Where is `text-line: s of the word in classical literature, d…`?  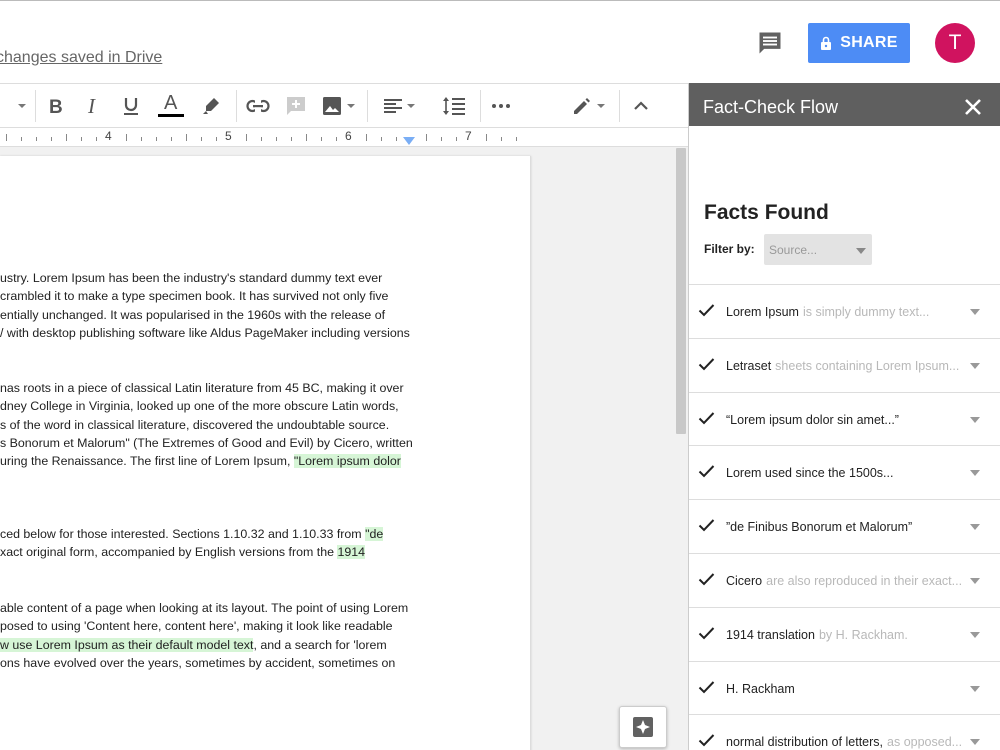
text-line: s of the word in classical literature, d… is located at coordinates (194, 425).